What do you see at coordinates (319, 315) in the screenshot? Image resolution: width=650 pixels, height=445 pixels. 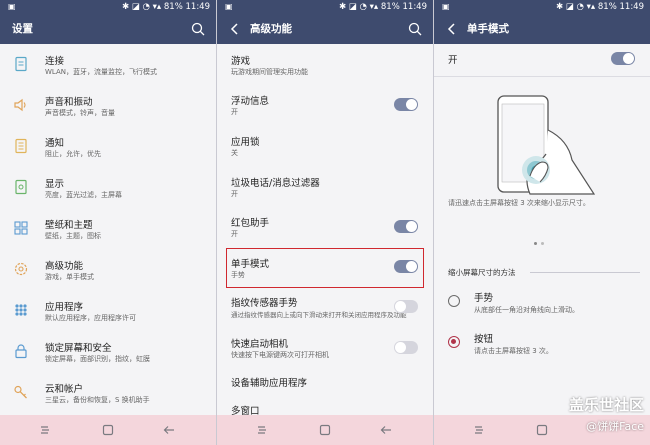 I see `item-subtitle: 通过指纹传感器向上或向下滑动来打开和关闭应用程序及功能` at bounding box center [319, 315].